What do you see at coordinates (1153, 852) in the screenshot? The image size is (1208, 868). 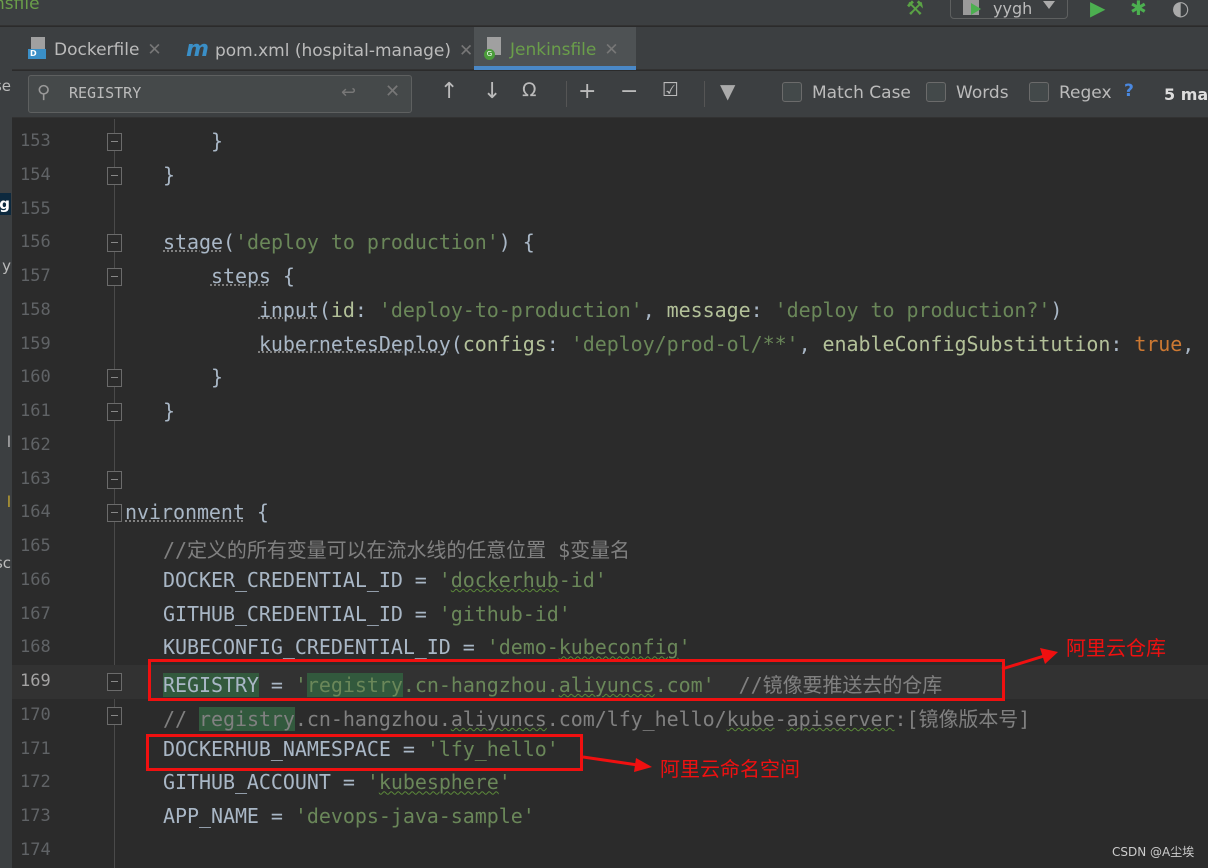 I see `watermark: CSDN @A尘埃` at bounding box center [1153, 852].